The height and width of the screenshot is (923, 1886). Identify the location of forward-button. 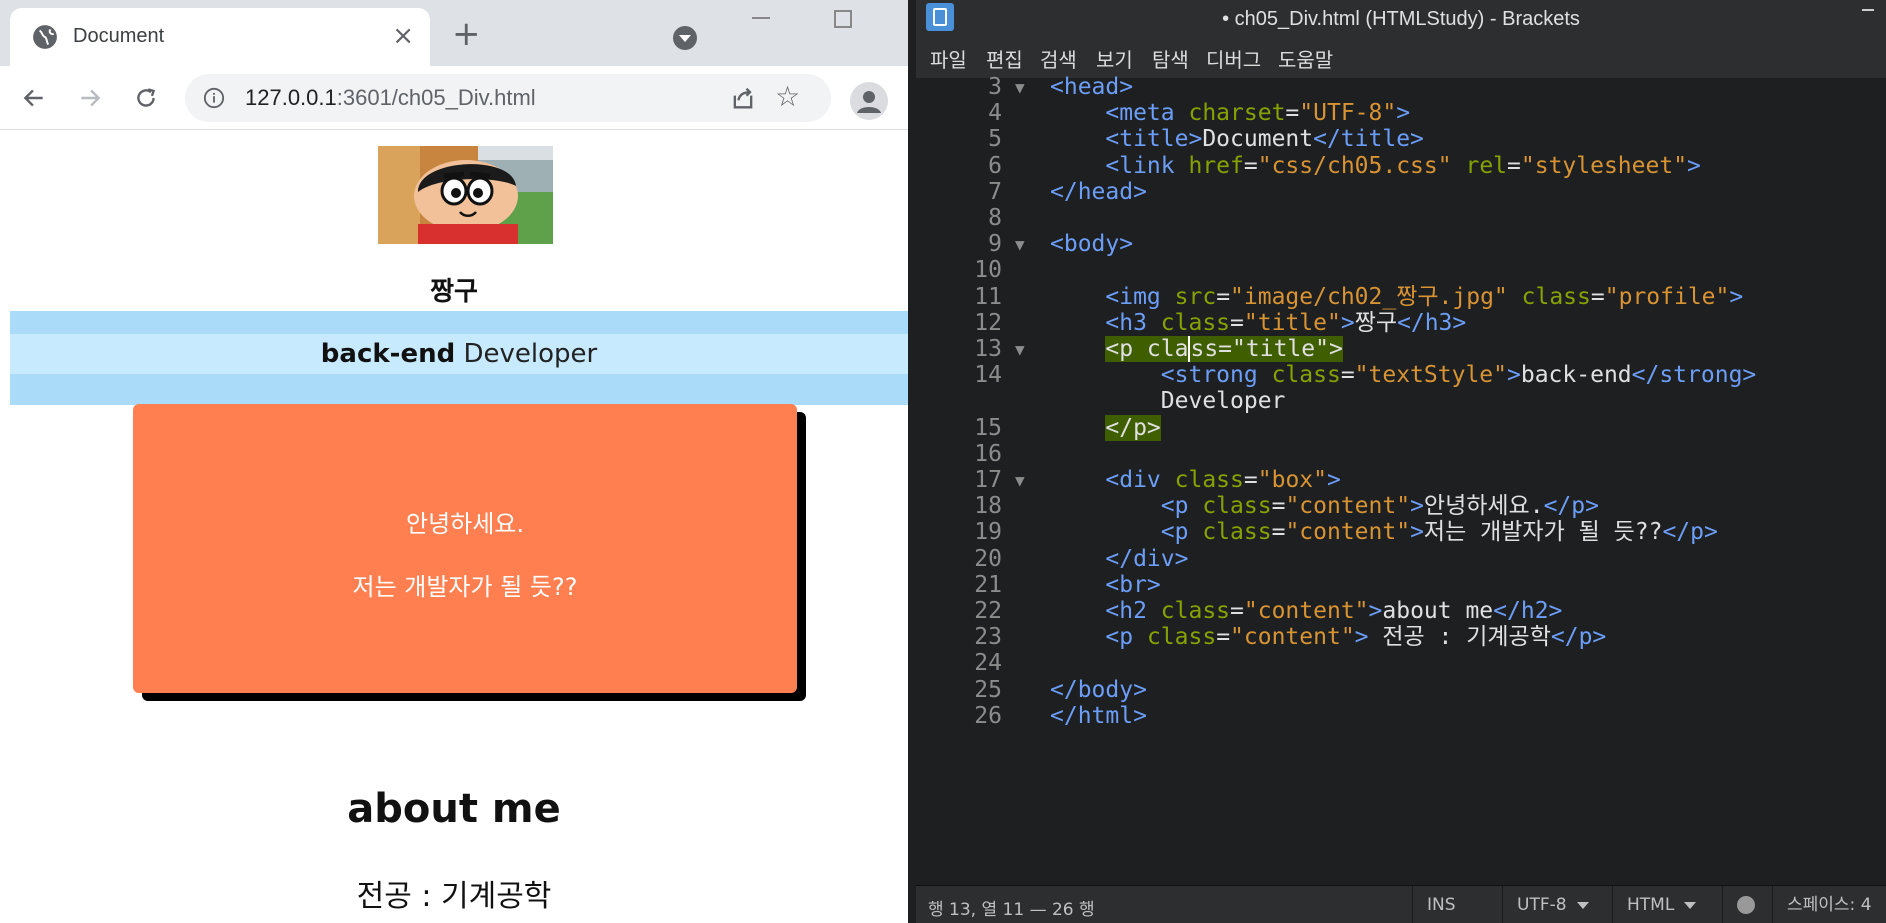
(90, 98).